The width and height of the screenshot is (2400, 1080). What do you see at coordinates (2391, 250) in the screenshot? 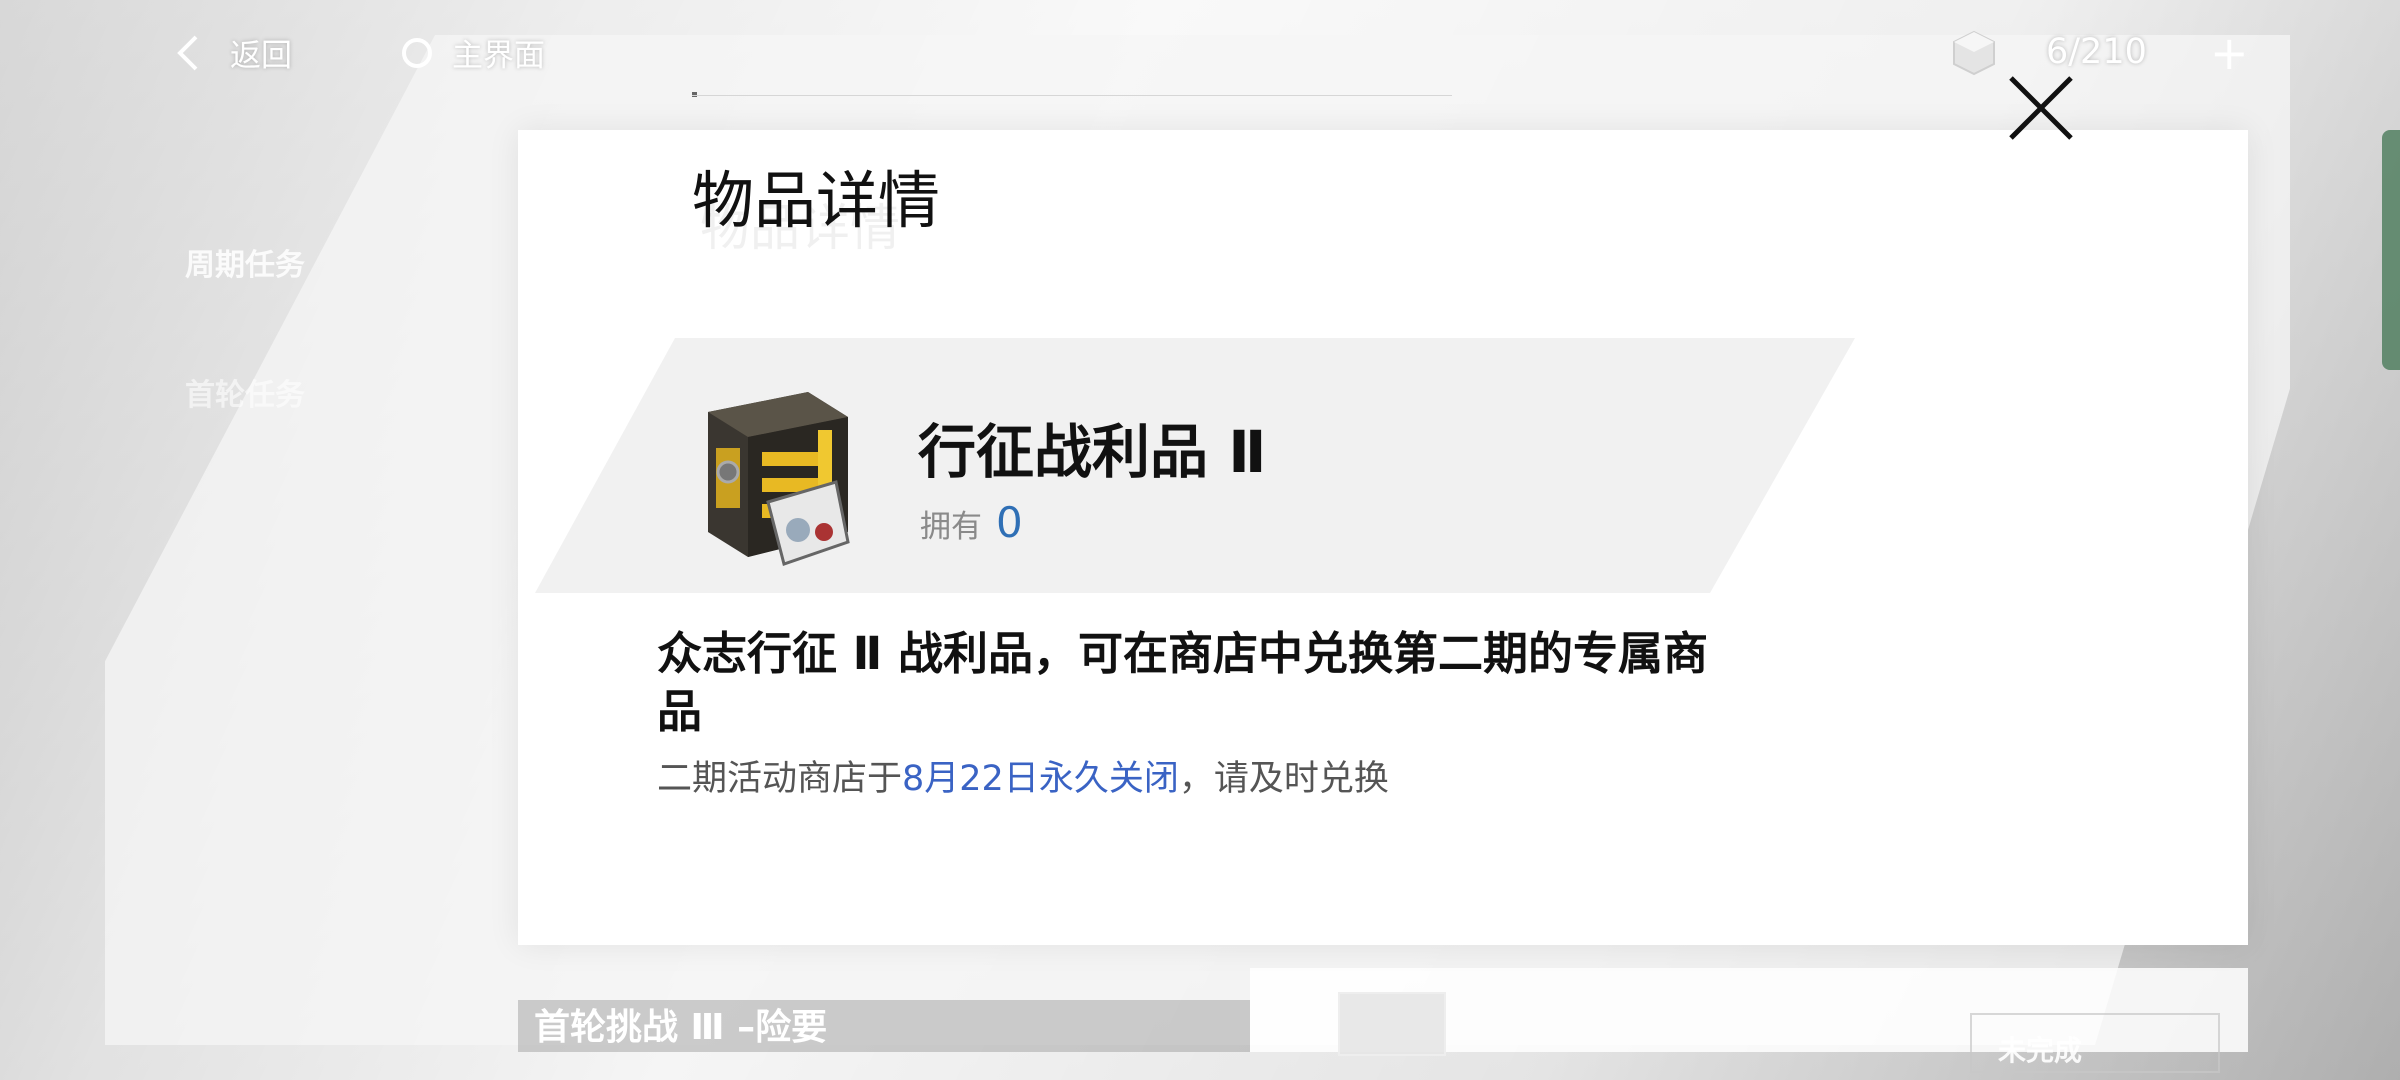
I see `right-edge-strip` at bounding box center [2391, 250].